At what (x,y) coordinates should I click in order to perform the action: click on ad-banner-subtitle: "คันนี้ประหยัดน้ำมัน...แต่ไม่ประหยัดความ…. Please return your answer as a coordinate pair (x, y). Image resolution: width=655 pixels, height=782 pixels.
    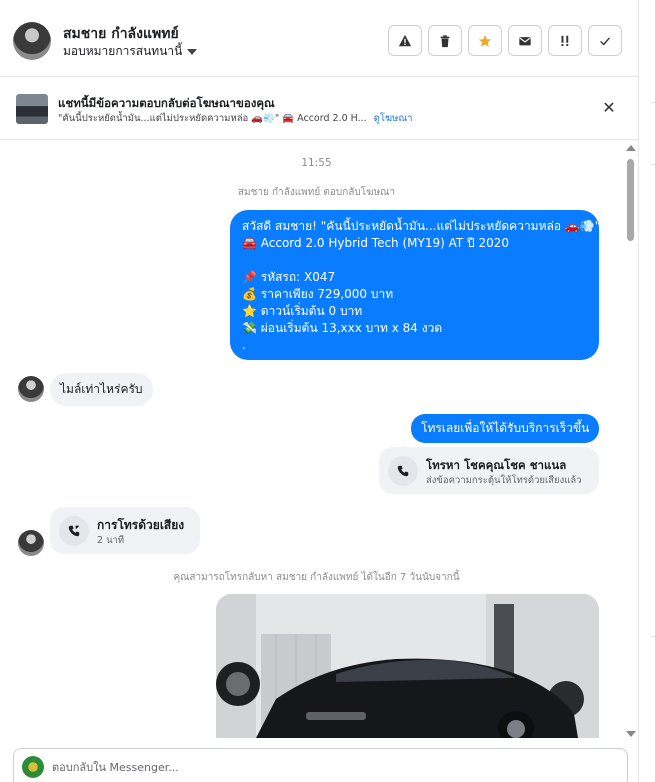
    Looking at the image, I should click on (235, 118).